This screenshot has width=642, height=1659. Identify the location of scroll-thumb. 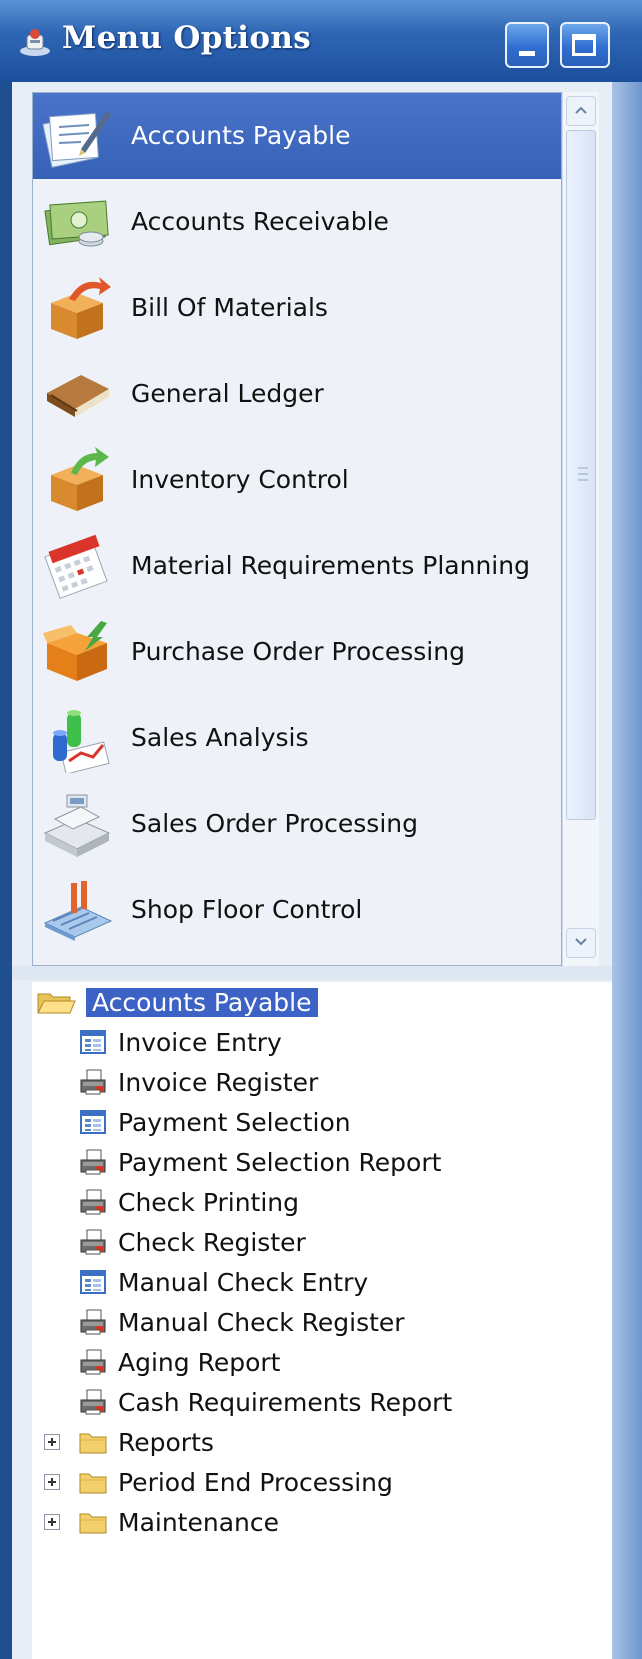
(581, 475).